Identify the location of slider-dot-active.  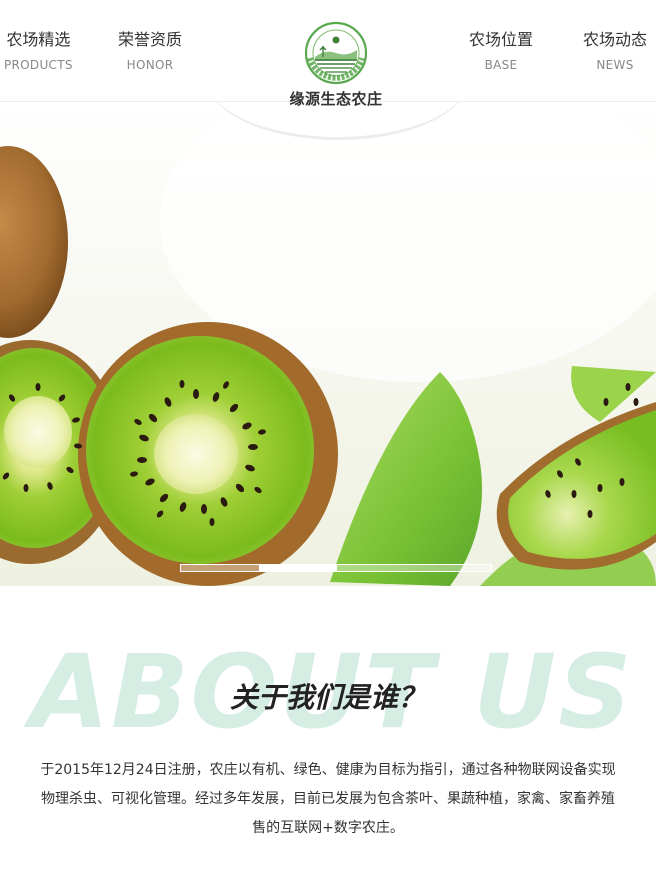
(298, 568).